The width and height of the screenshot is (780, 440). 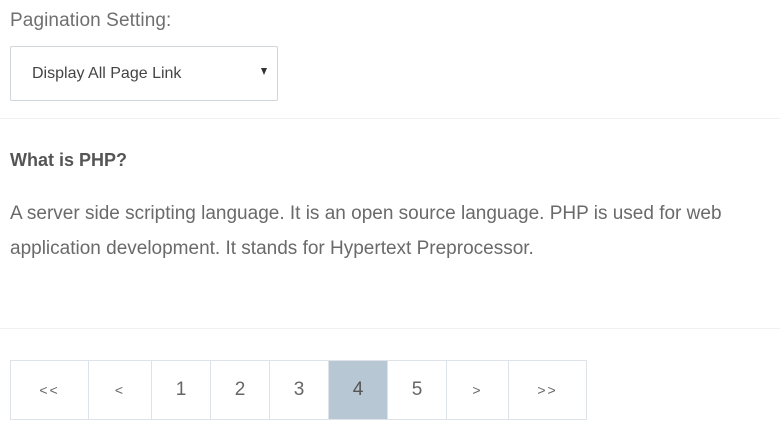 I want to click on page-button-4: 4, so click(x=358, y=390).